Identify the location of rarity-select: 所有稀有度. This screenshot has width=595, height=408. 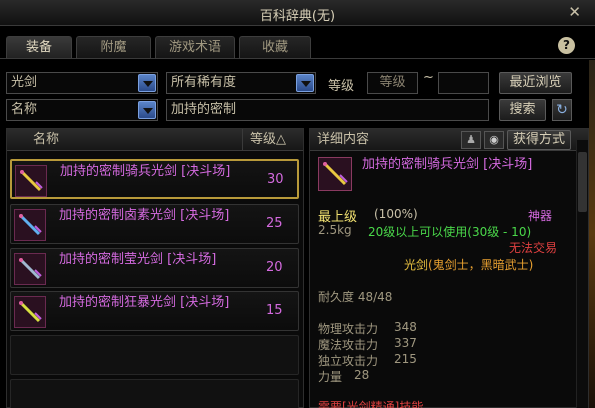
(241, 83).